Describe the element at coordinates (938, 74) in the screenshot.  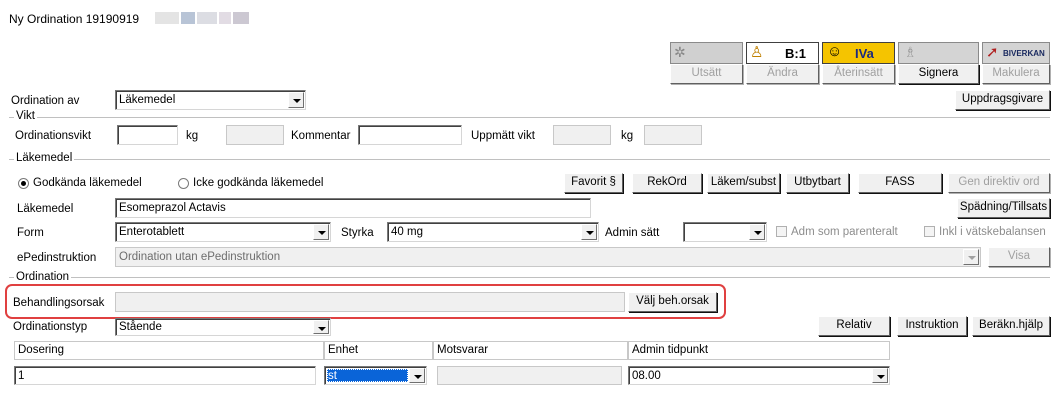
I see `signera-button: Signera` at that location.